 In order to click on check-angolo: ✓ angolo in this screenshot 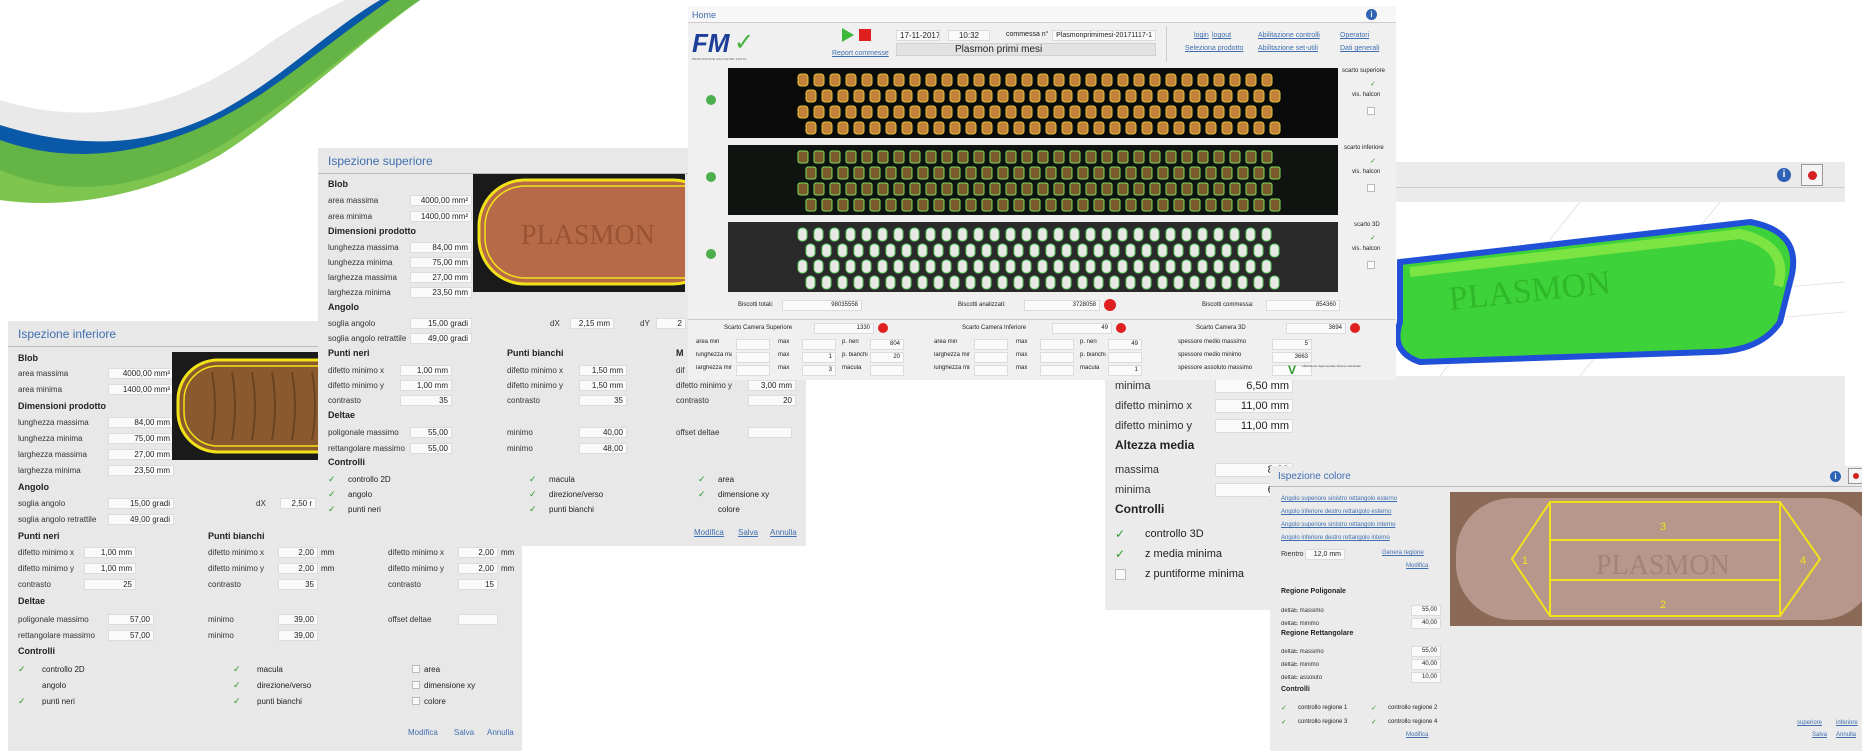, I will do `click(350, 494)`.